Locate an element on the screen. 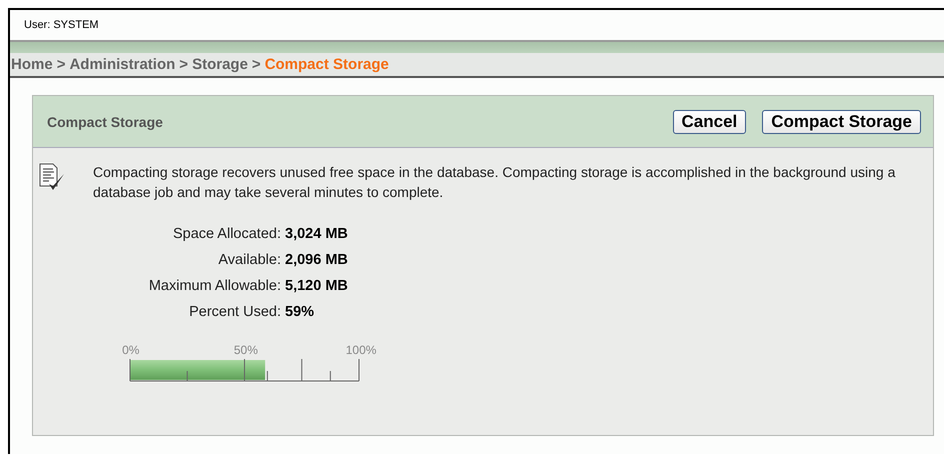 The height and width of the screenshot is (456, 944). stat-value: 3,024 MB is located at coordinates (316, 234).